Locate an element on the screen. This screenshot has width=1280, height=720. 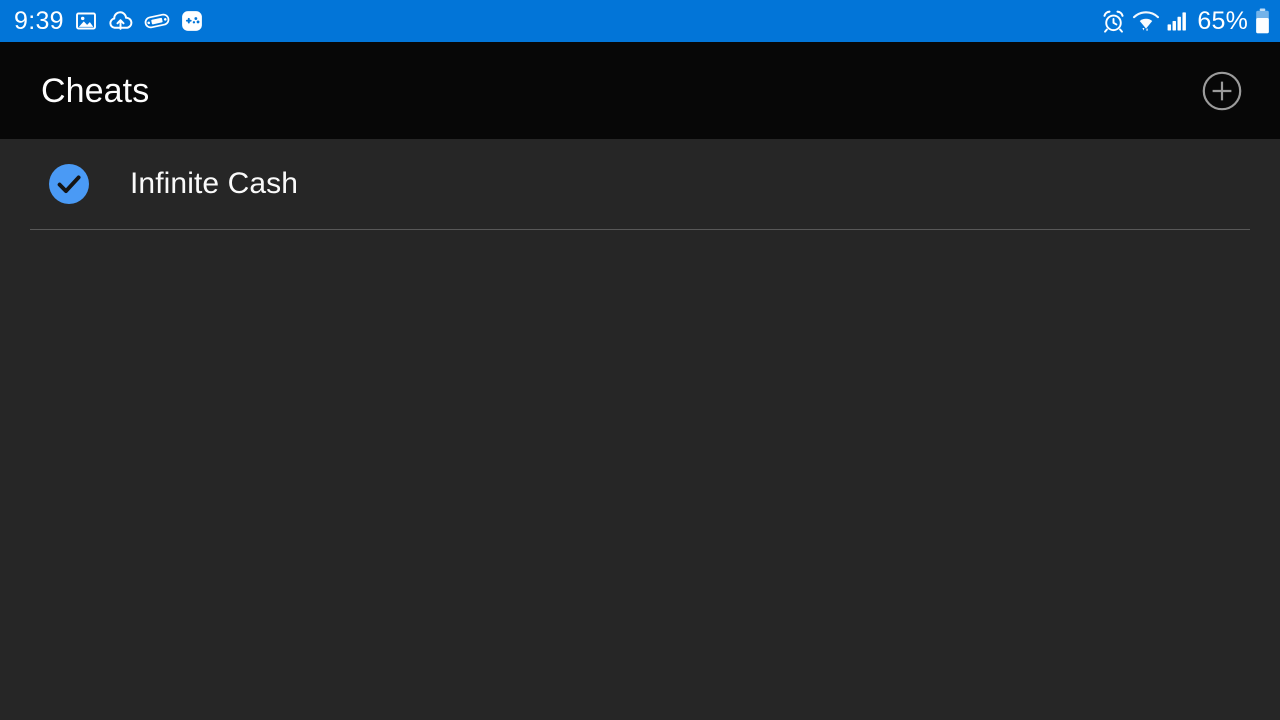
status-bar-clock: 9:39 is located at coordinates (39, 20).